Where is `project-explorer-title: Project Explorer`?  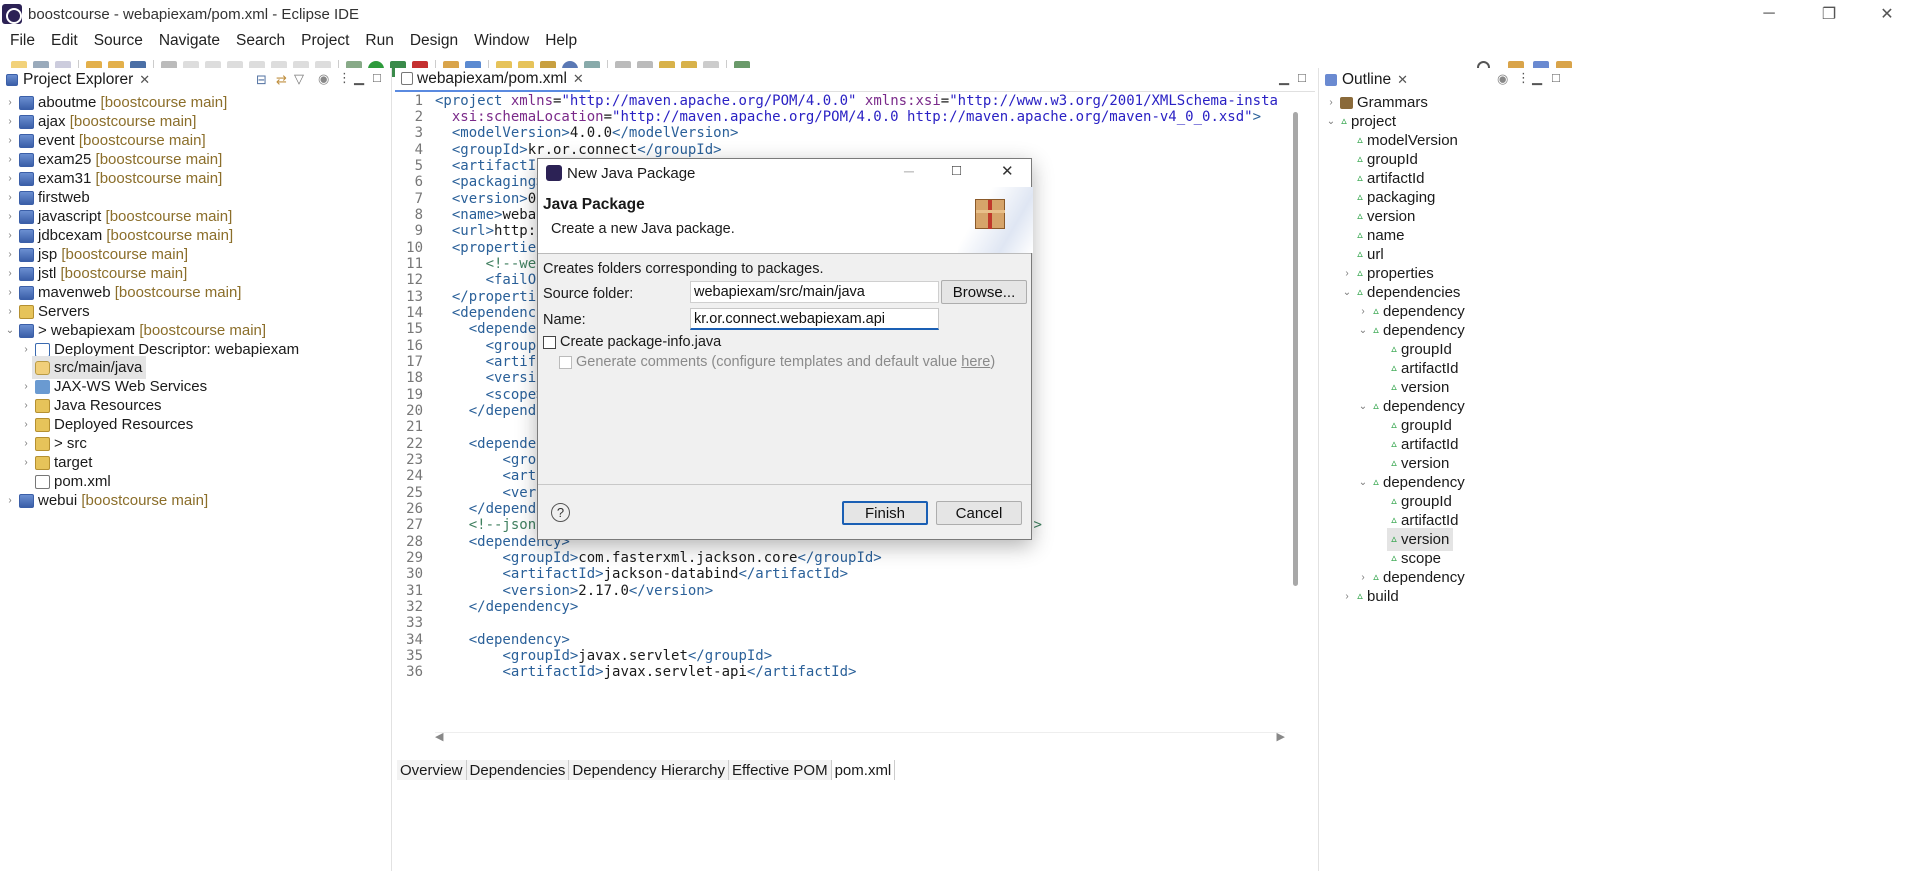
project-explorer-title: Project Explorer is located at coordinates (78, 79).